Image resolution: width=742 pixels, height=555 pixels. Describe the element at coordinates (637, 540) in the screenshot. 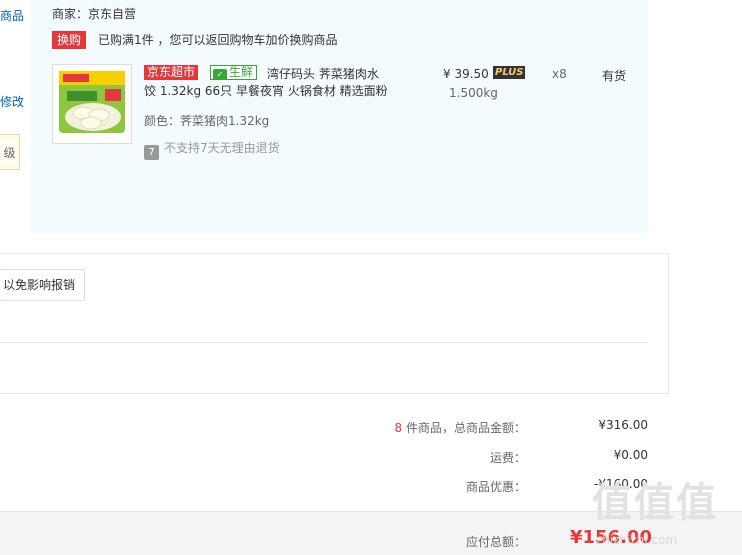

I see `watermark-url: zhizhizhi.com` at that location.